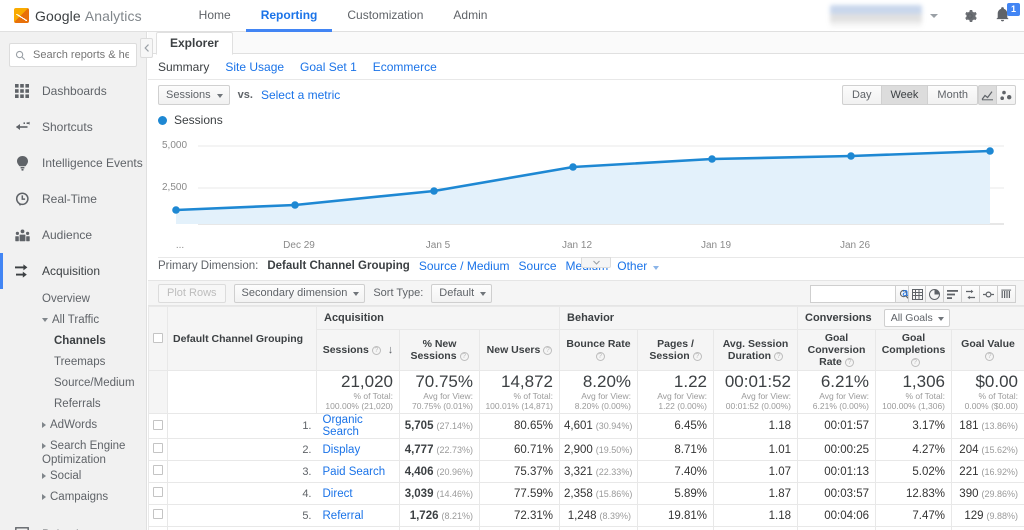 This screenshot has height=530, width=1024. What do you see at coordinates (876, 15) in the screenshot?
I see `account-selector` at bounding box center [876, 15].